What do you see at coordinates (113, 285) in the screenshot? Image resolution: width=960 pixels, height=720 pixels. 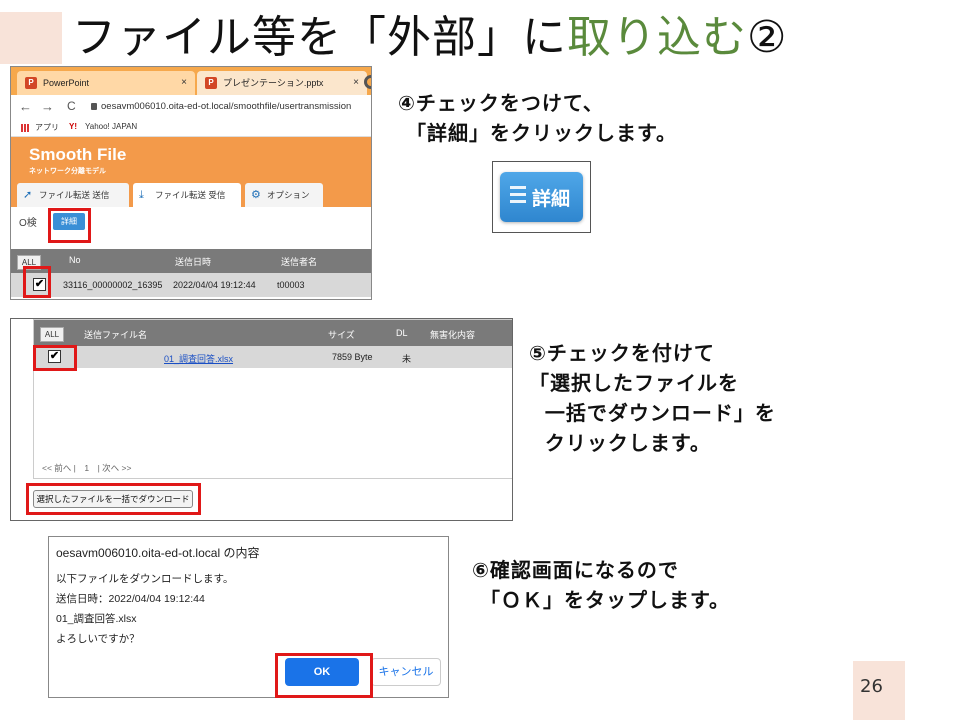 I see `row-no: 33116_00000002_16395` at bounding box center [113, 285].